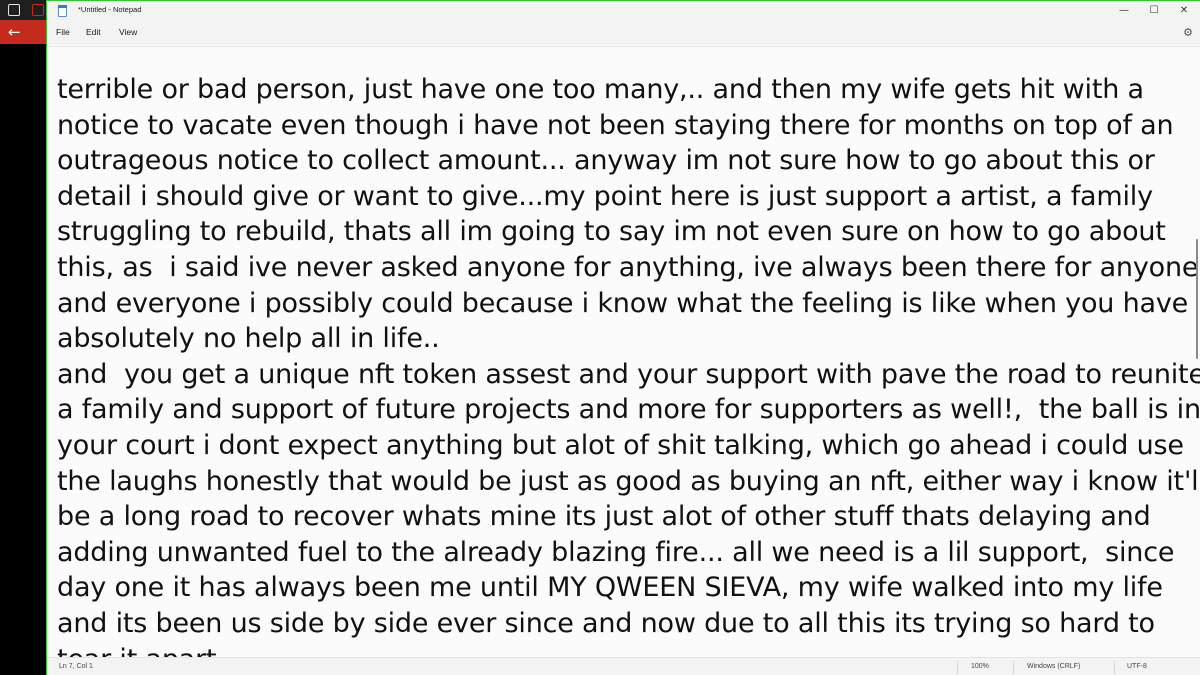 Image resolution: width=1200 pixels, height=675 pixels. Describe the element at coordinates (23, 337) in the screenshot. I see `background-app-strip: ←` at that location.